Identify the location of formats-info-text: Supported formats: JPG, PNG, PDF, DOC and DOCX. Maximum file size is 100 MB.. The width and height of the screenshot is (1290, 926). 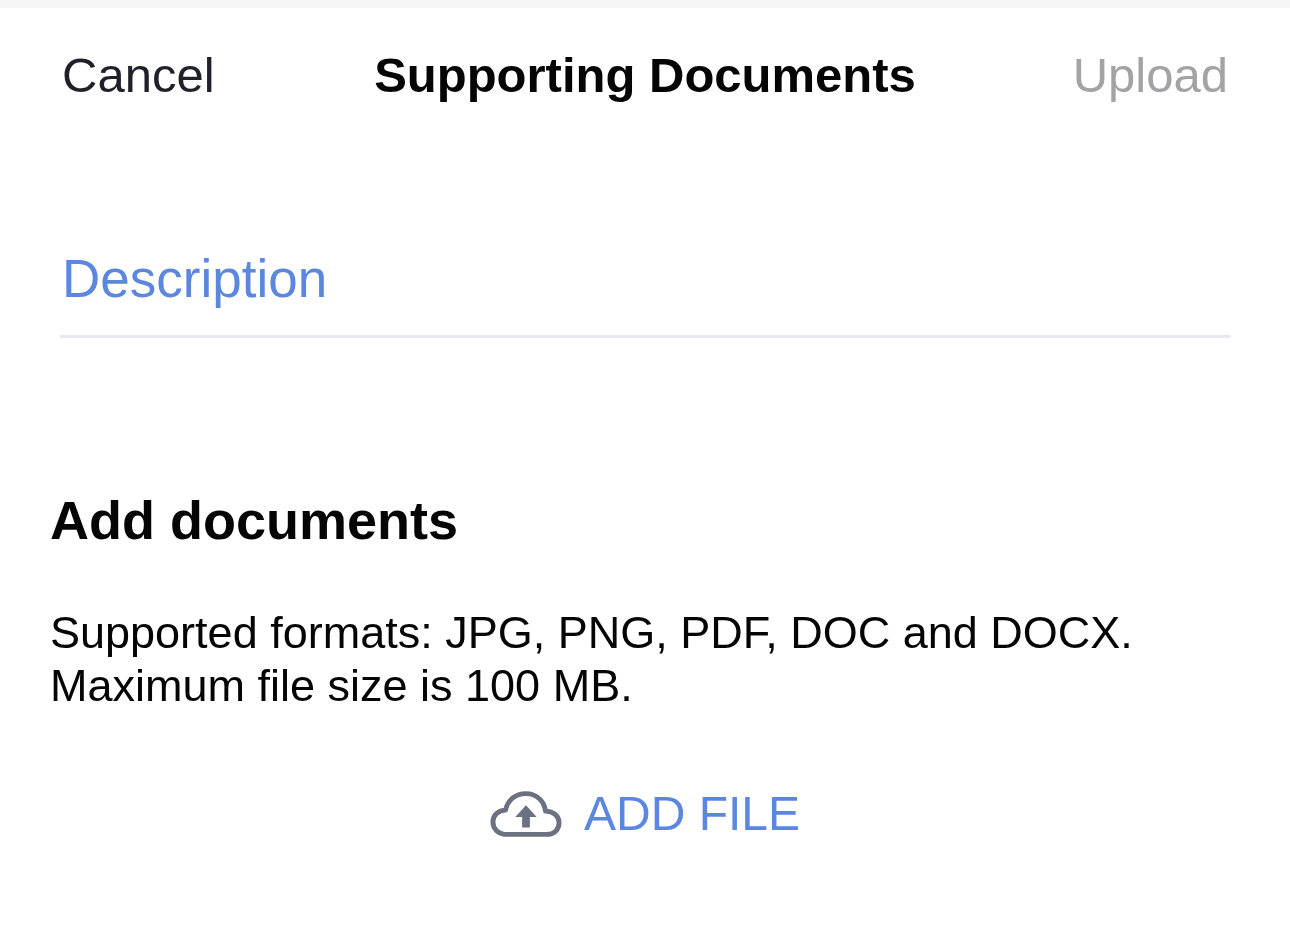
(592, 659).